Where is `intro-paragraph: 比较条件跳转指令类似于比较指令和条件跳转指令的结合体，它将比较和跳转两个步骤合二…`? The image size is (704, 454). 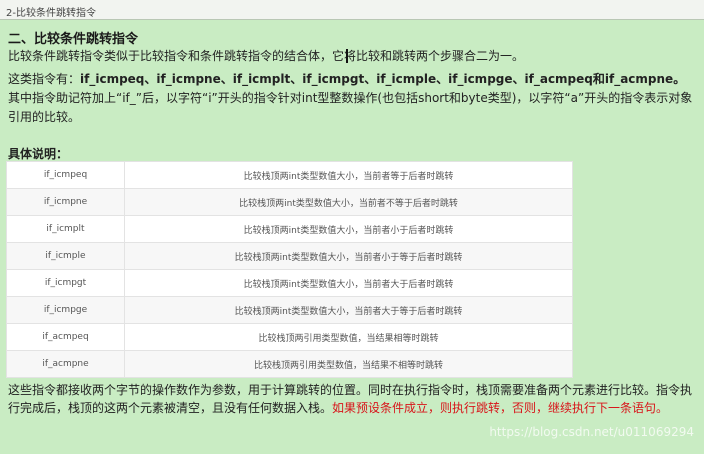 intro-paragraph: 比较条件跳转指令类似于比较指令和条件跳转指令的结合体，它将比较和跳转两个步骤合二… is located at coordinates (266, 56).